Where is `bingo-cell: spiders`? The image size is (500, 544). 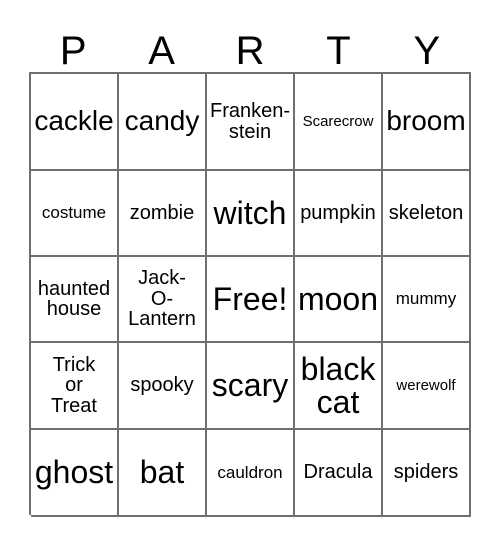 bingo-cell: spiders is located at coordinates (427, 473).